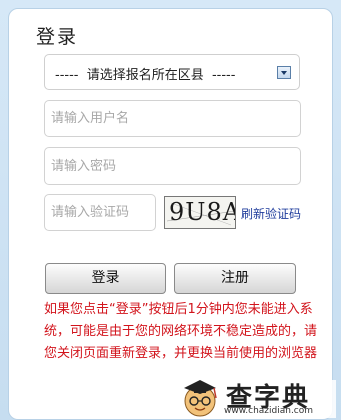 The image size is (341, 420). I want to click on login-button: 登录, so click(105, 278).